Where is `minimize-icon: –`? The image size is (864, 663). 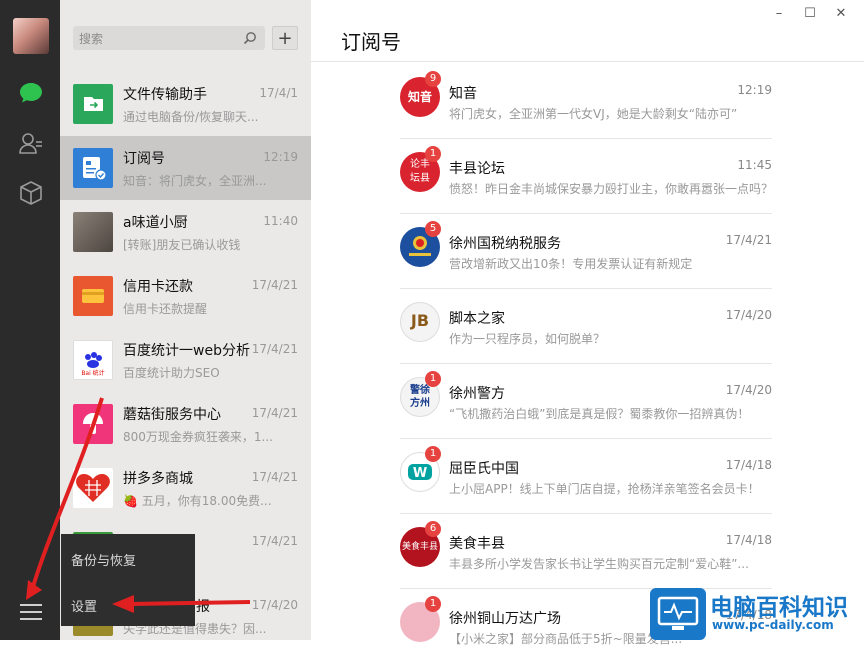
minimize-icon: – is located at coordinates (779, 14).